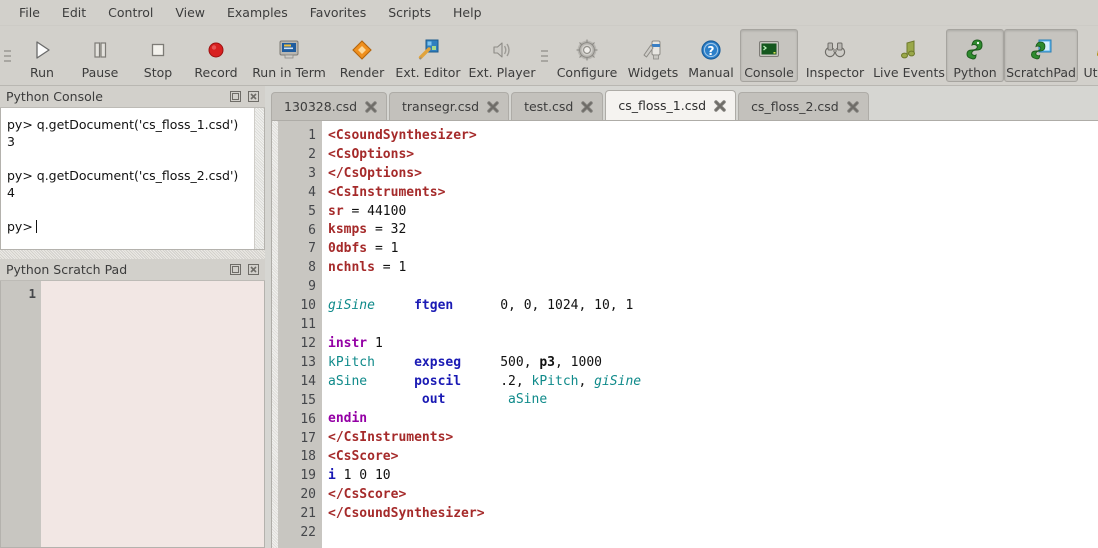 The height and width of the screenshot is (548, 1098). Describe the element at coordinates (152, 414) in the screenshot. I see `scratch-pad-text` at that location.